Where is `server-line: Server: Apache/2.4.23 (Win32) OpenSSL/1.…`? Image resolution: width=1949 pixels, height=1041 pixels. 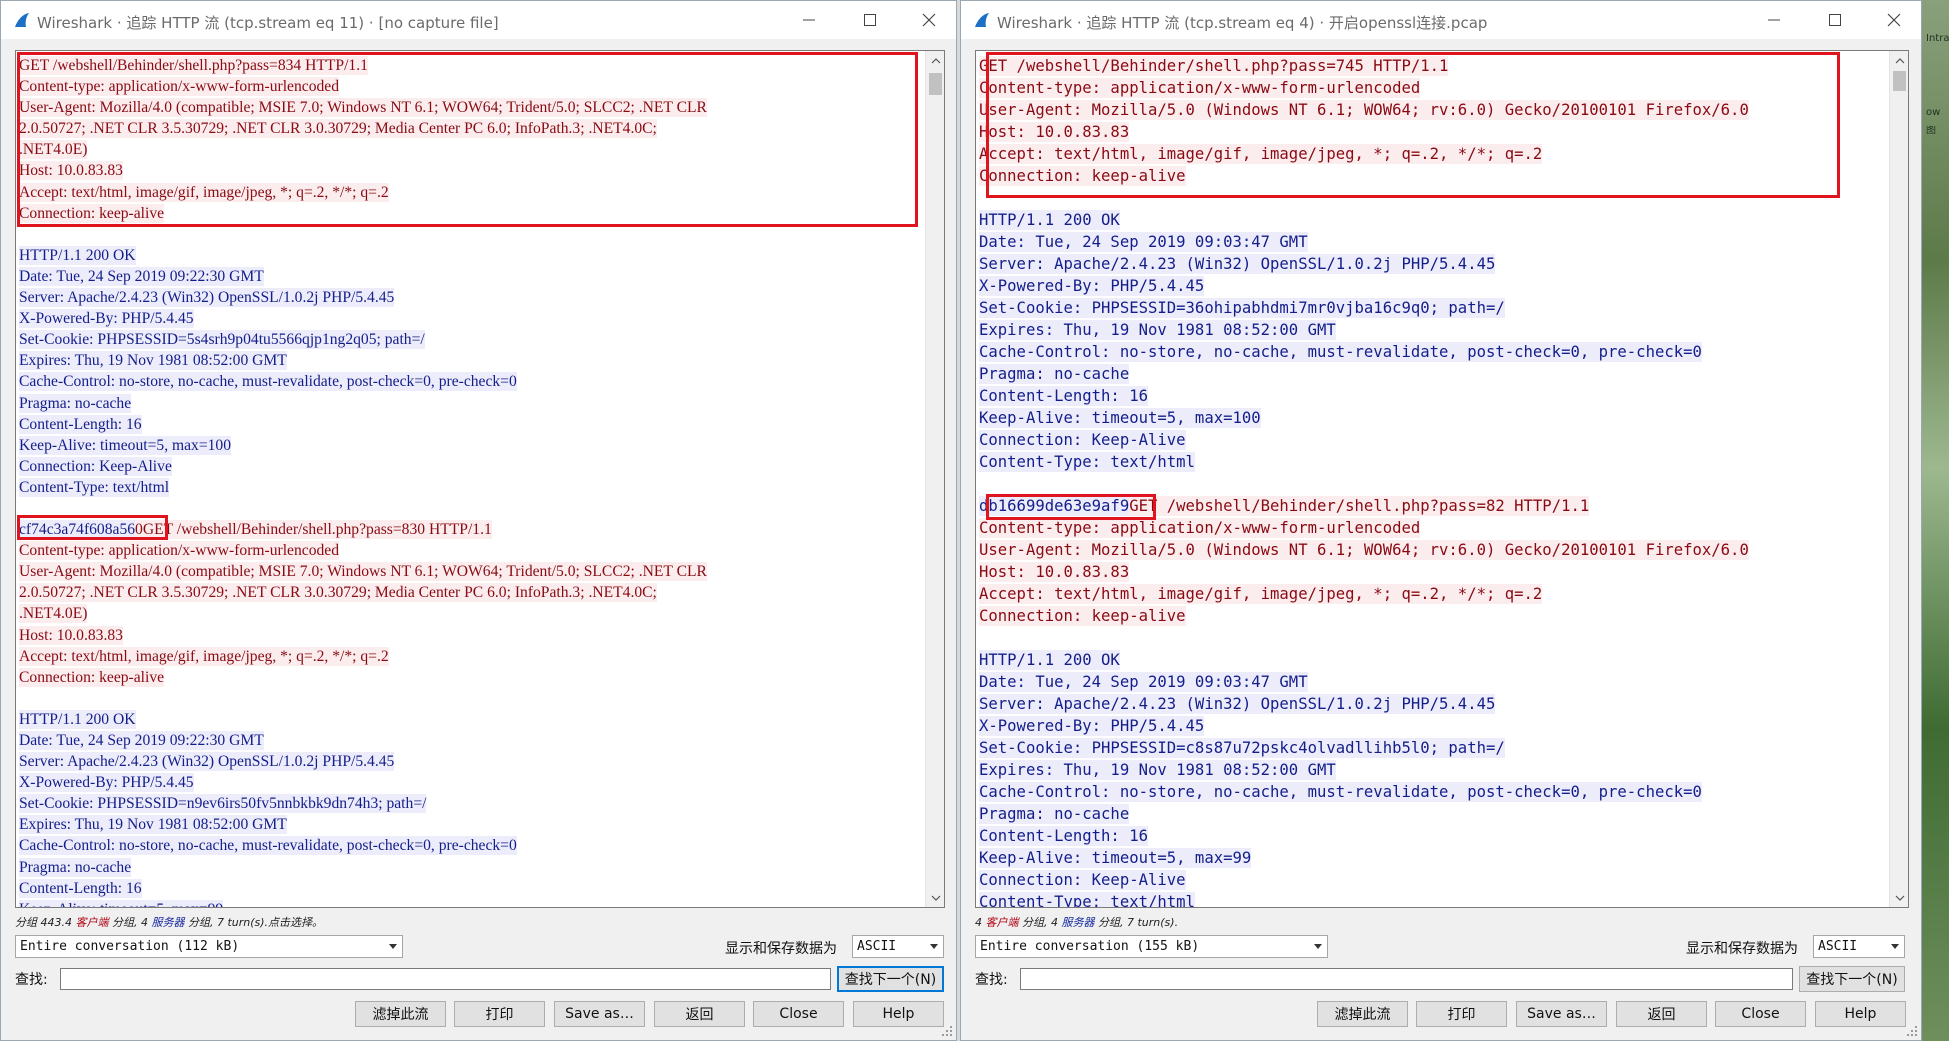 server-line: Server: Apache/2.4.23 (Win32) OpenSSL/1.… is located at coordinates (470, 297).